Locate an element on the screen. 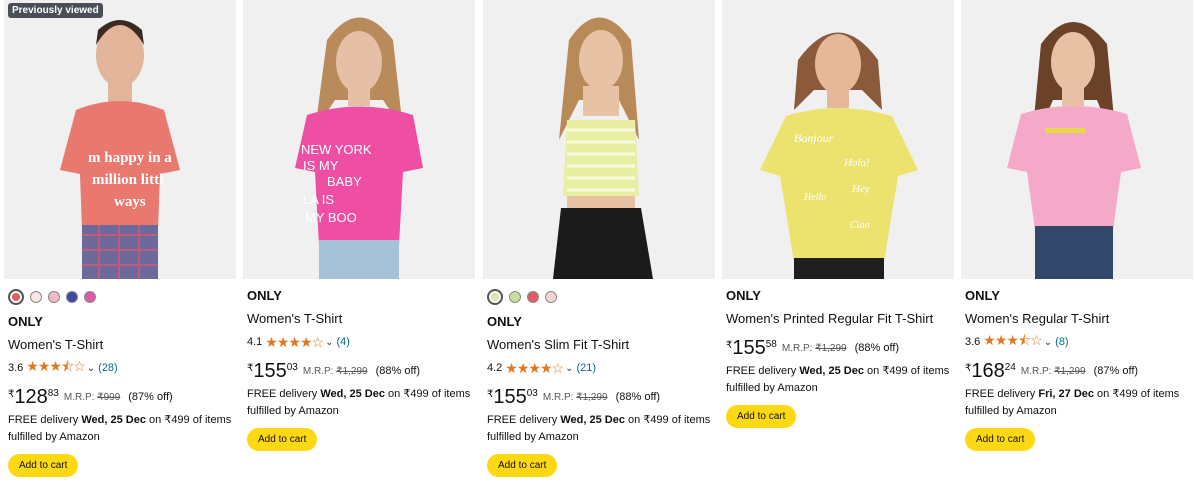 The height and width of the screenshot is (481, 1195). shirt-print-line: Hello is located at coordinates (814, 197).